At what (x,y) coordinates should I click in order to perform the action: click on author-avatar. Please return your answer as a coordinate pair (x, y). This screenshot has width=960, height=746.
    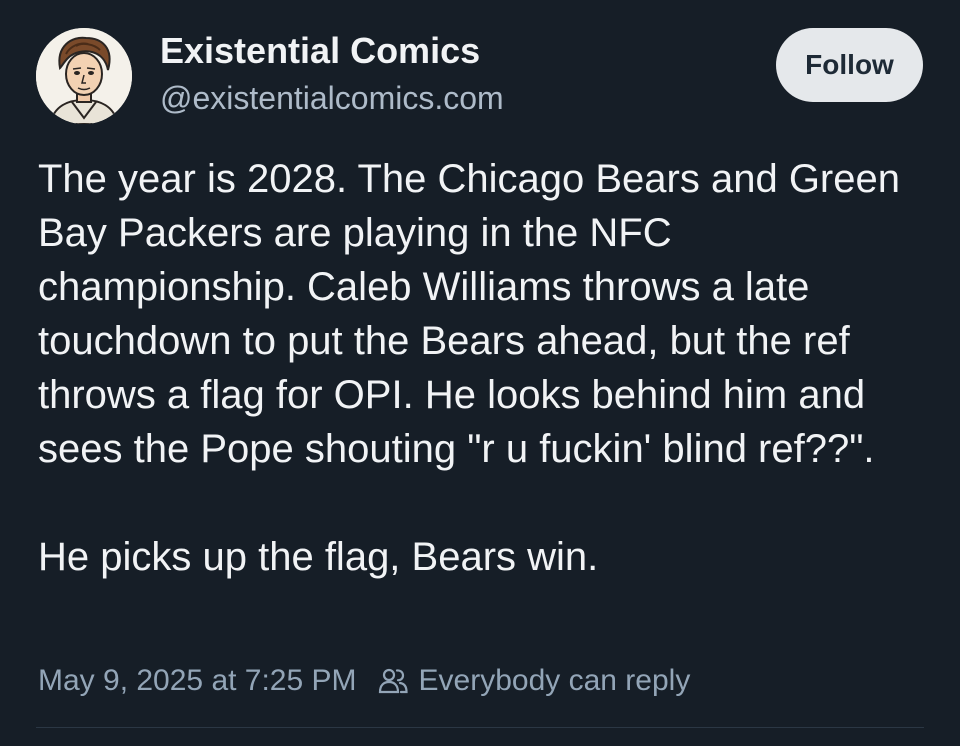
    Looking at the image, I should click on (84, 76).